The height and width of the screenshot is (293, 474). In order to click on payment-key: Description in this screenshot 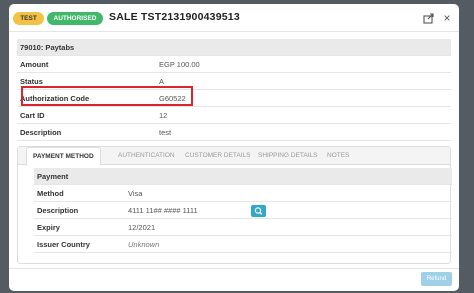, I will do `click(58, 210)`.